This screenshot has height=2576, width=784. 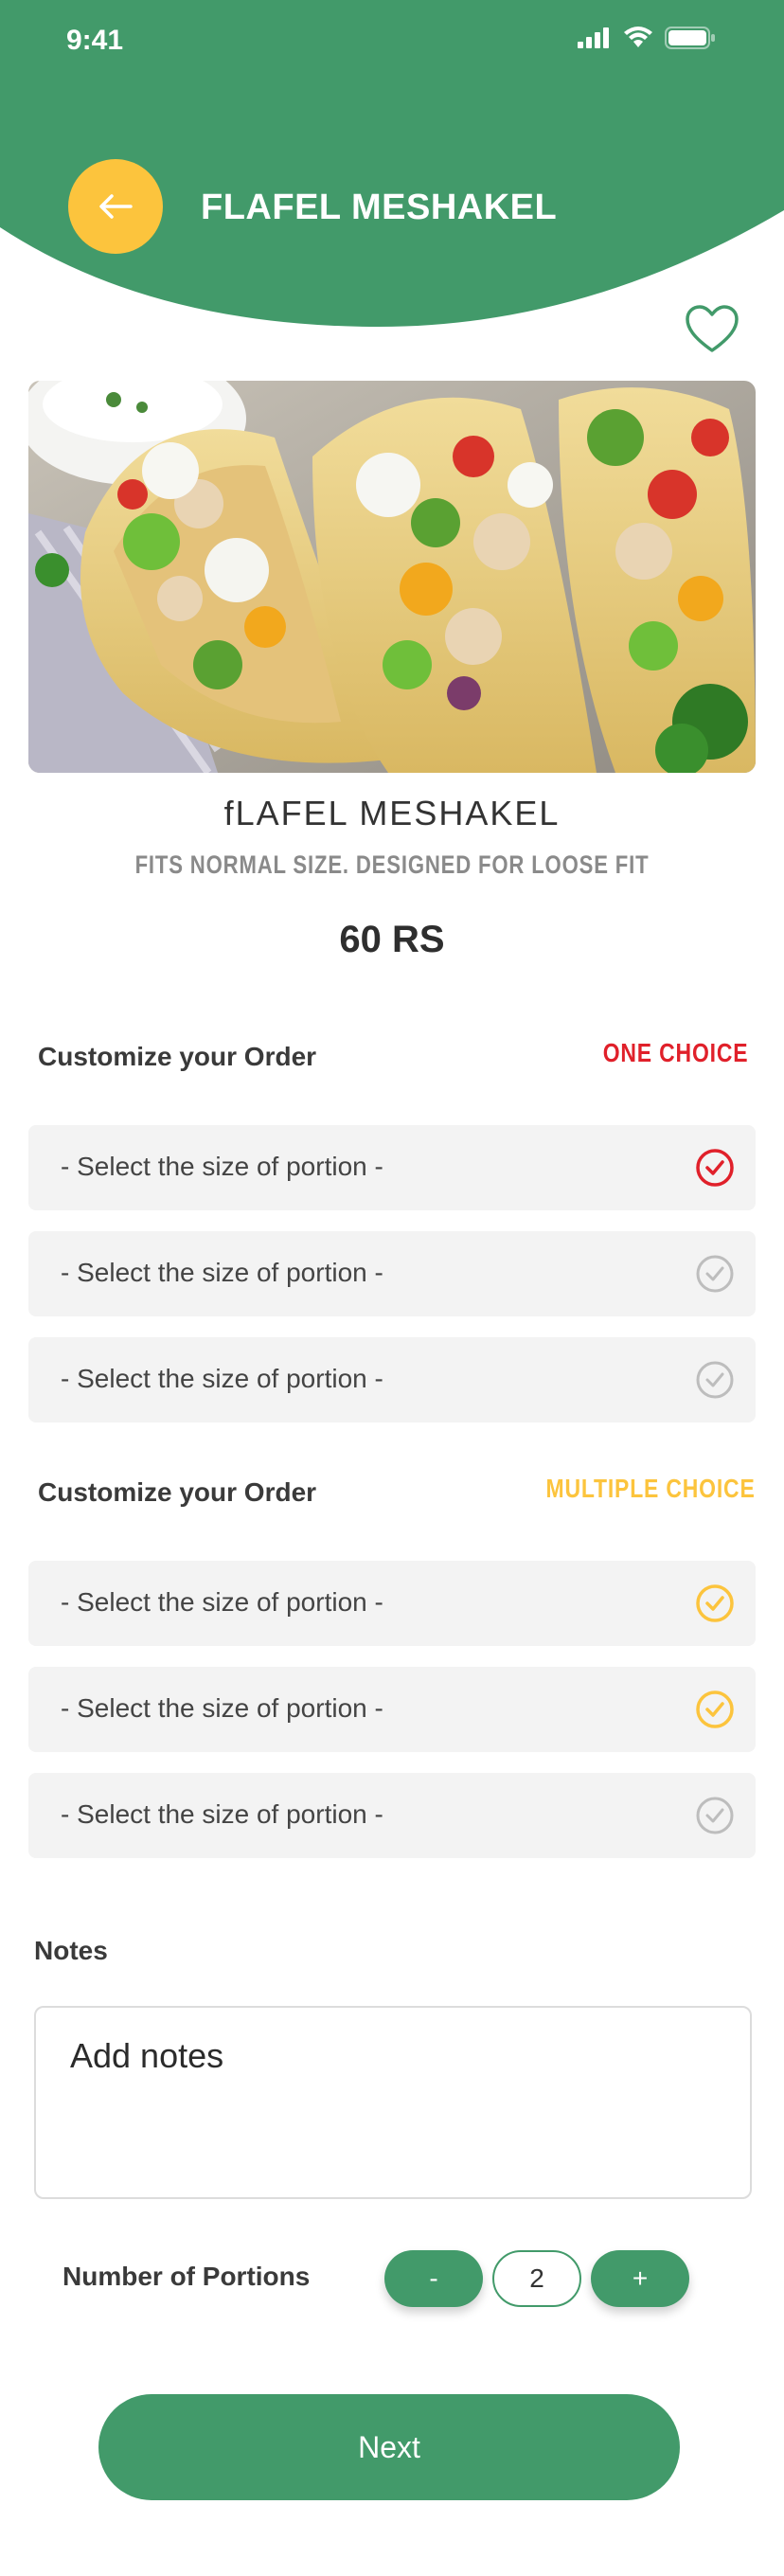 What do you see at coordinates (638, 37) in the screenshot?
I see `wifi-icon` at bounding box center [638, 37].